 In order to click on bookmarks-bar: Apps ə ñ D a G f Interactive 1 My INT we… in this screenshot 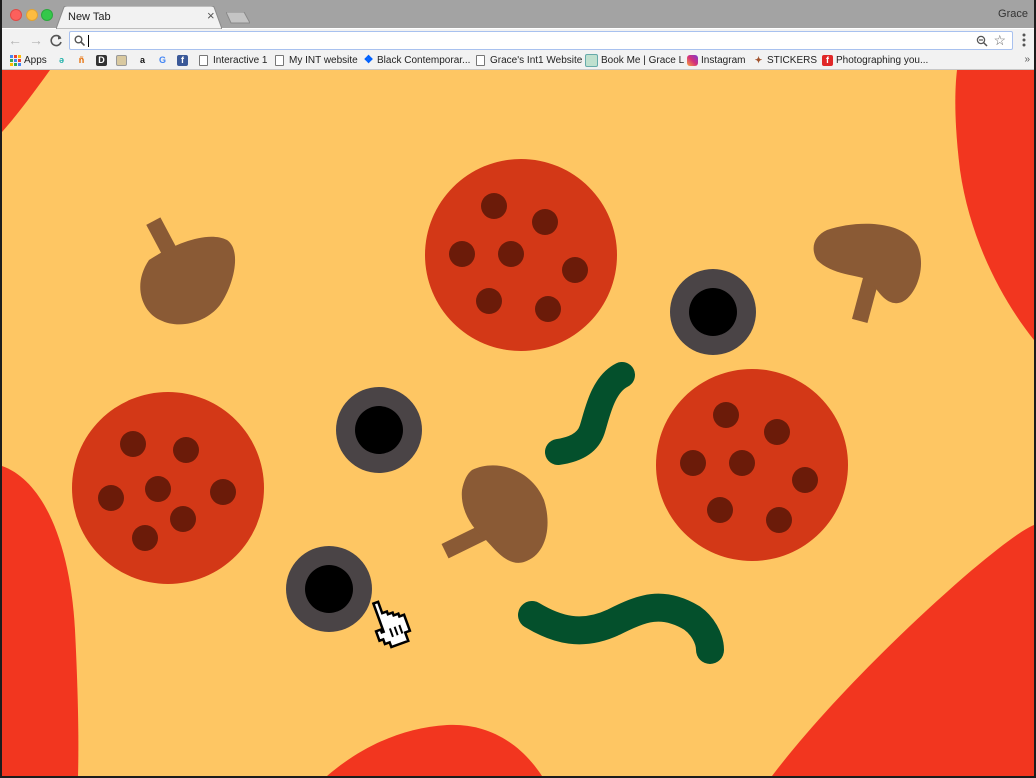, I will do `click(518, 61)`.